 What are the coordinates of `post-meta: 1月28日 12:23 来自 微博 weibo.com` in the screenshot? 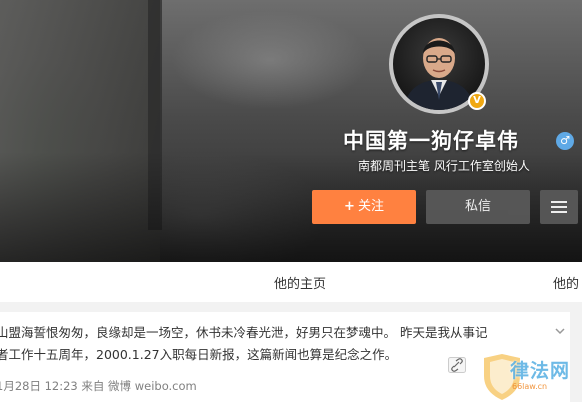 It's located at (98, 386).